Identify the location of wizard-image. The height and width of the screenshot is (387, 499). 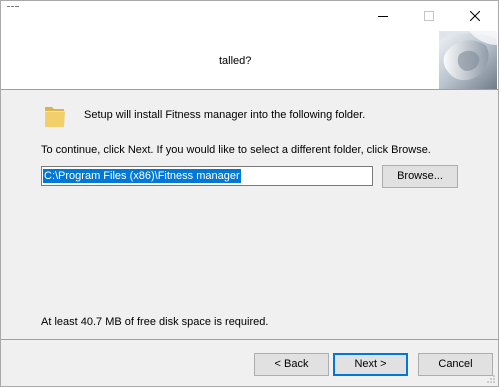
(468, 60).